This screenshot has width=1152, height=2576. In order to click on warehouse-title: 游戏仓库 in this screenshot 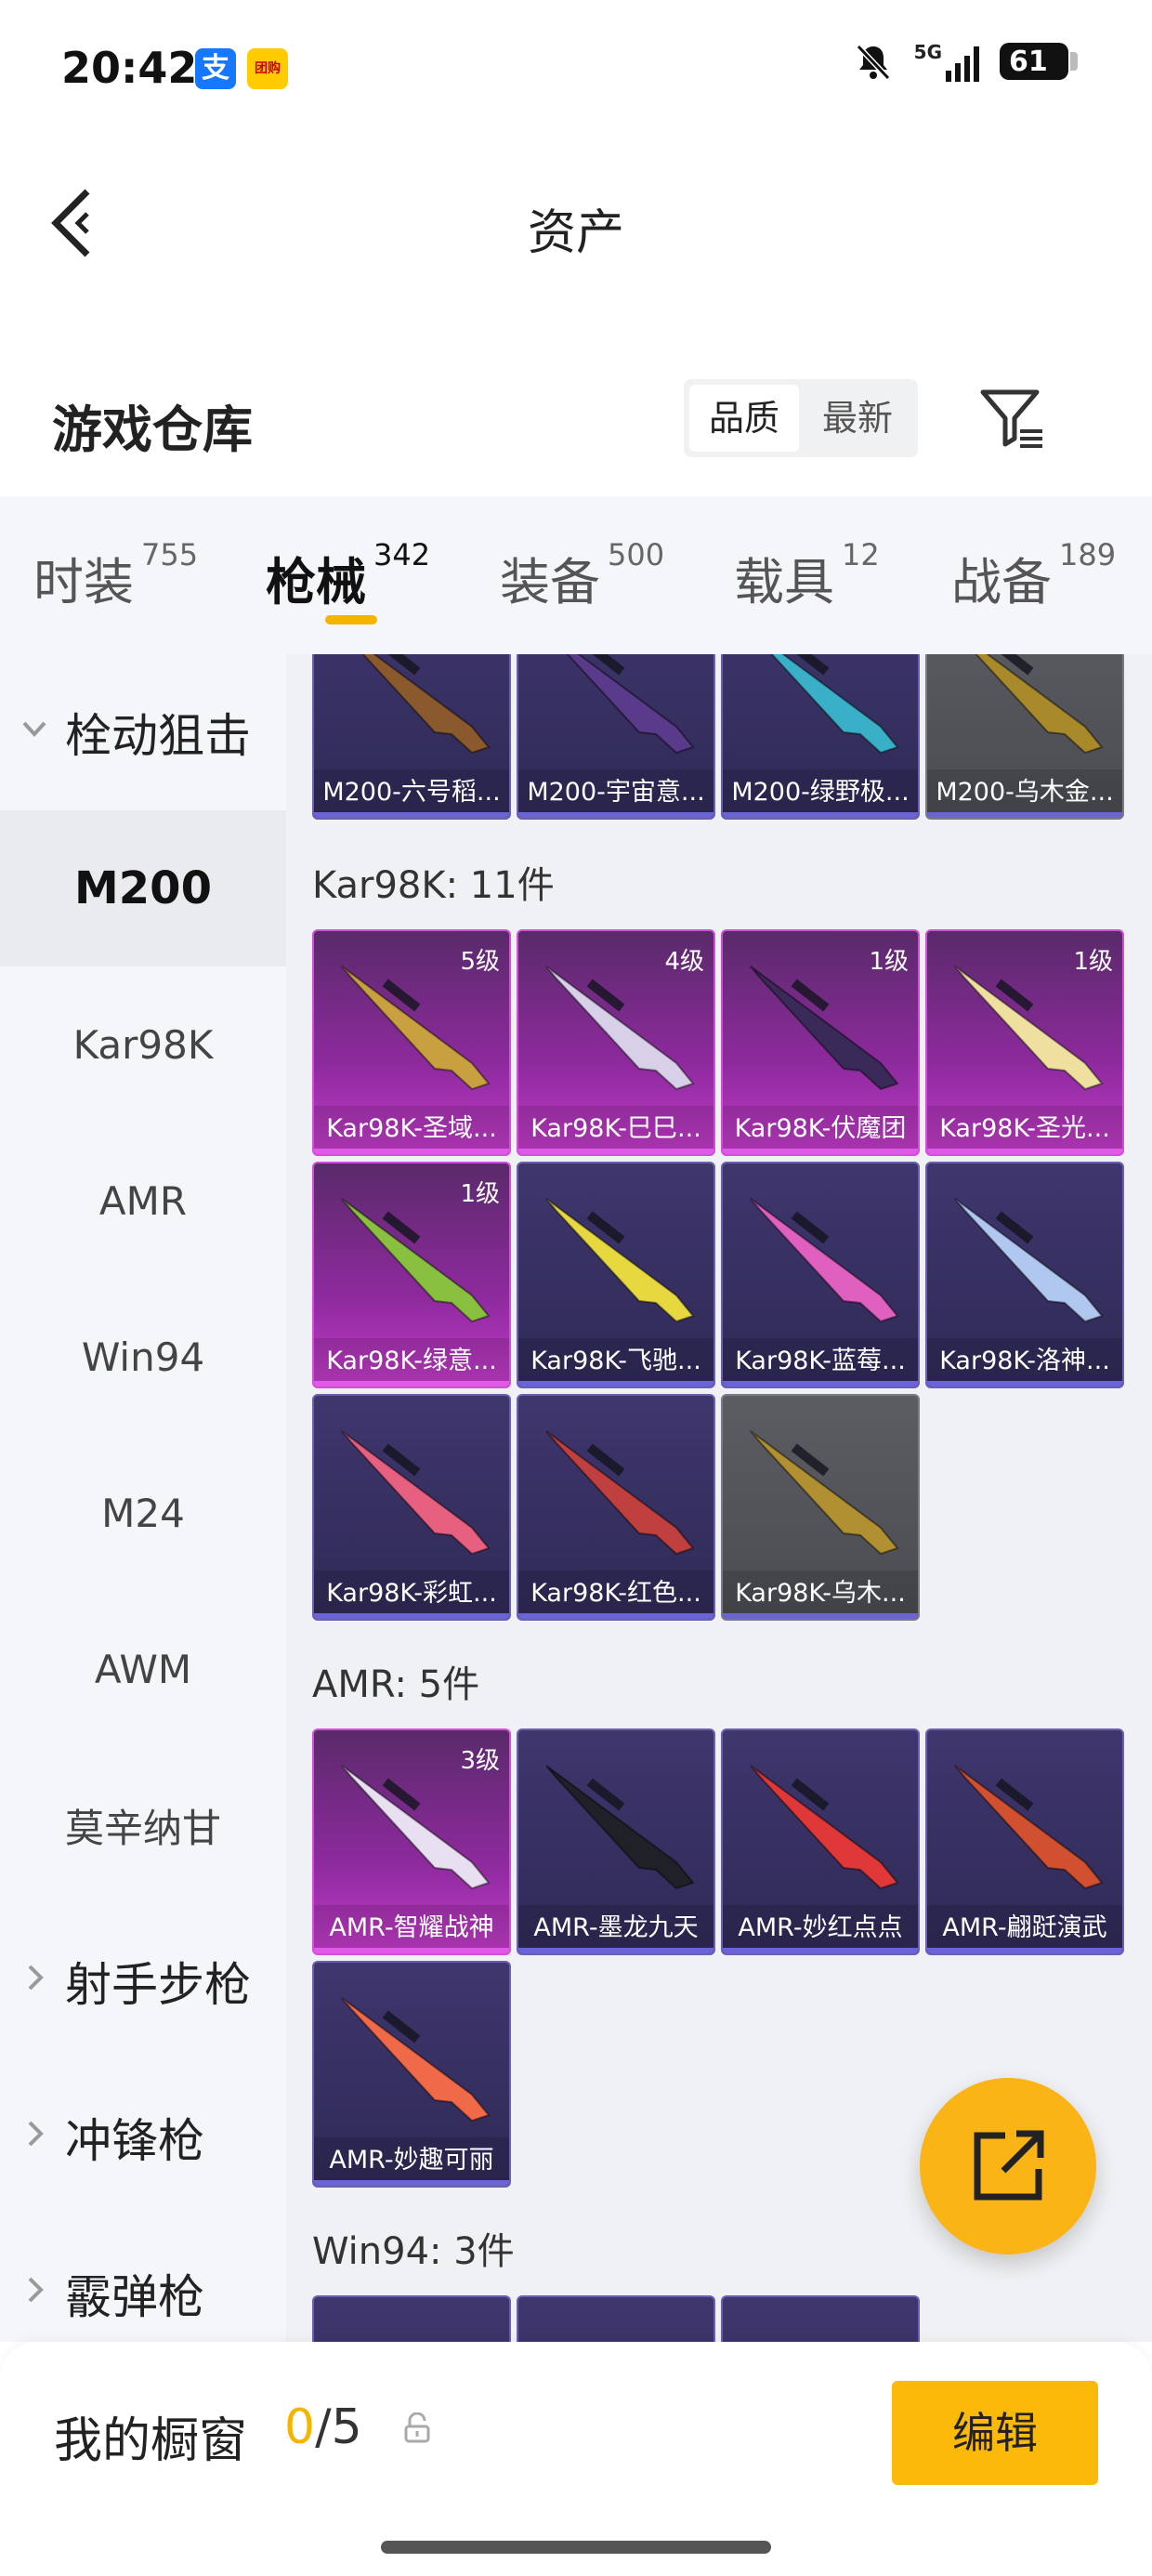, I will do `click(152, 430)`.